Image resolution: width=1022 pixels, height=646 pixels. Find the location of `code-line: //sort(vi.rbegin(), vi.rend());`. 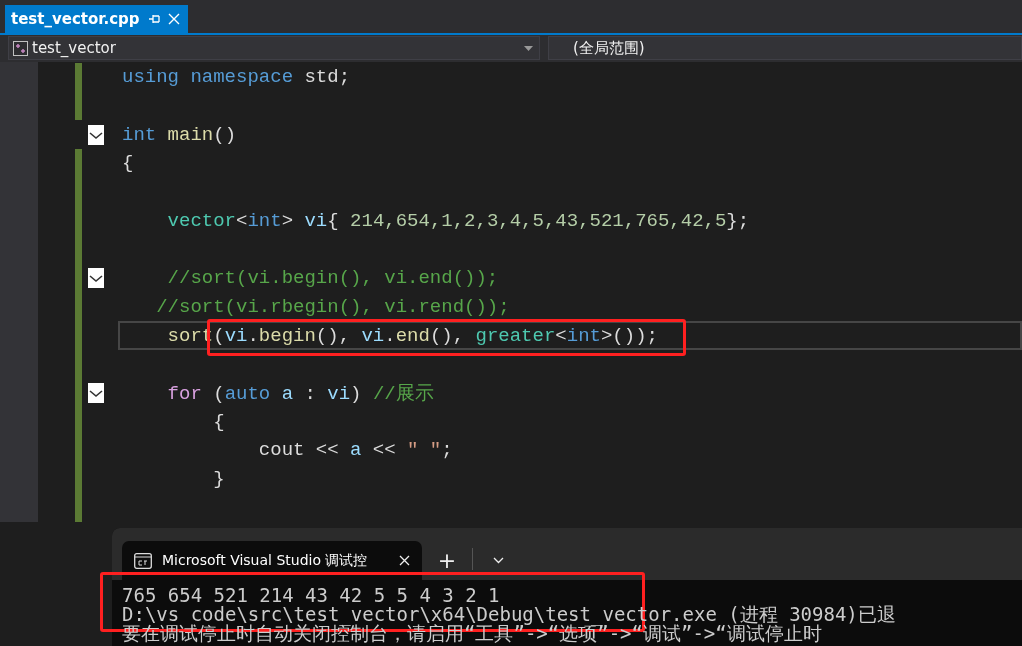

code-line: //sort(vi.rbegin(), vi.rend()); is located at coordinates (332, 306).